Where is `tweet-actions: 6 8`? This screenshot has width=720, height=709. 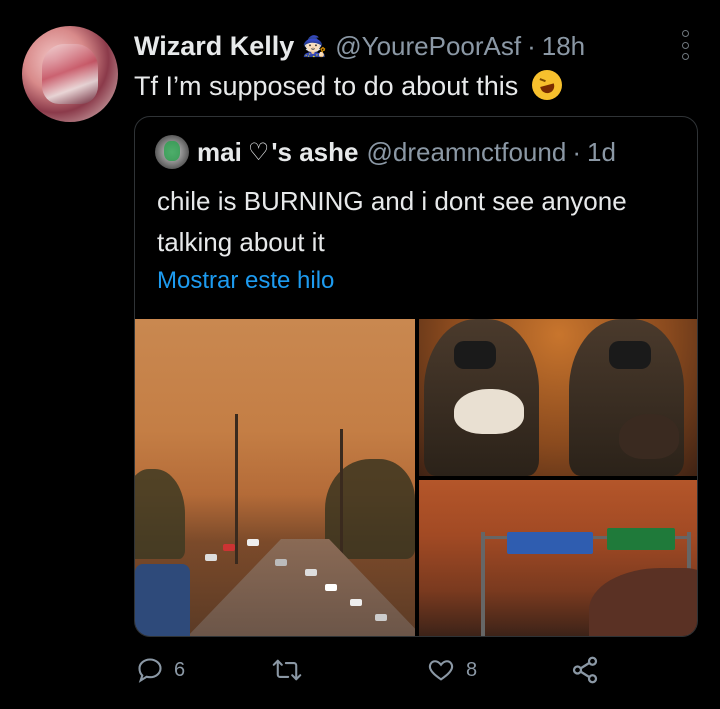 tweet-actions: 6 8 is located at coordinates (419, 670).